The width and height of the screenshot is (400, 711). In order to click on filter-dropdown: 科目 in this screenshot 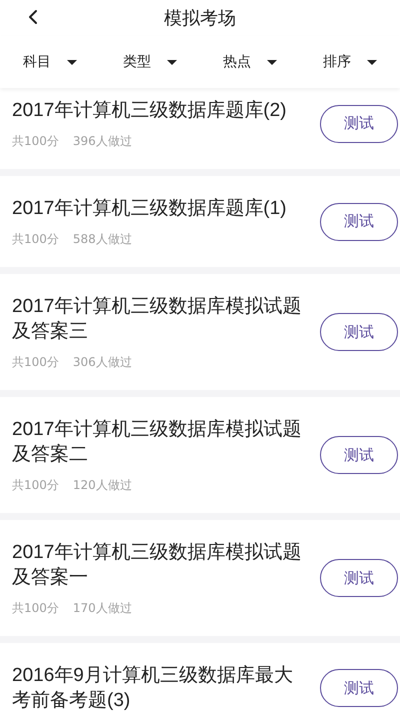, I will do `click(50, 62)`.